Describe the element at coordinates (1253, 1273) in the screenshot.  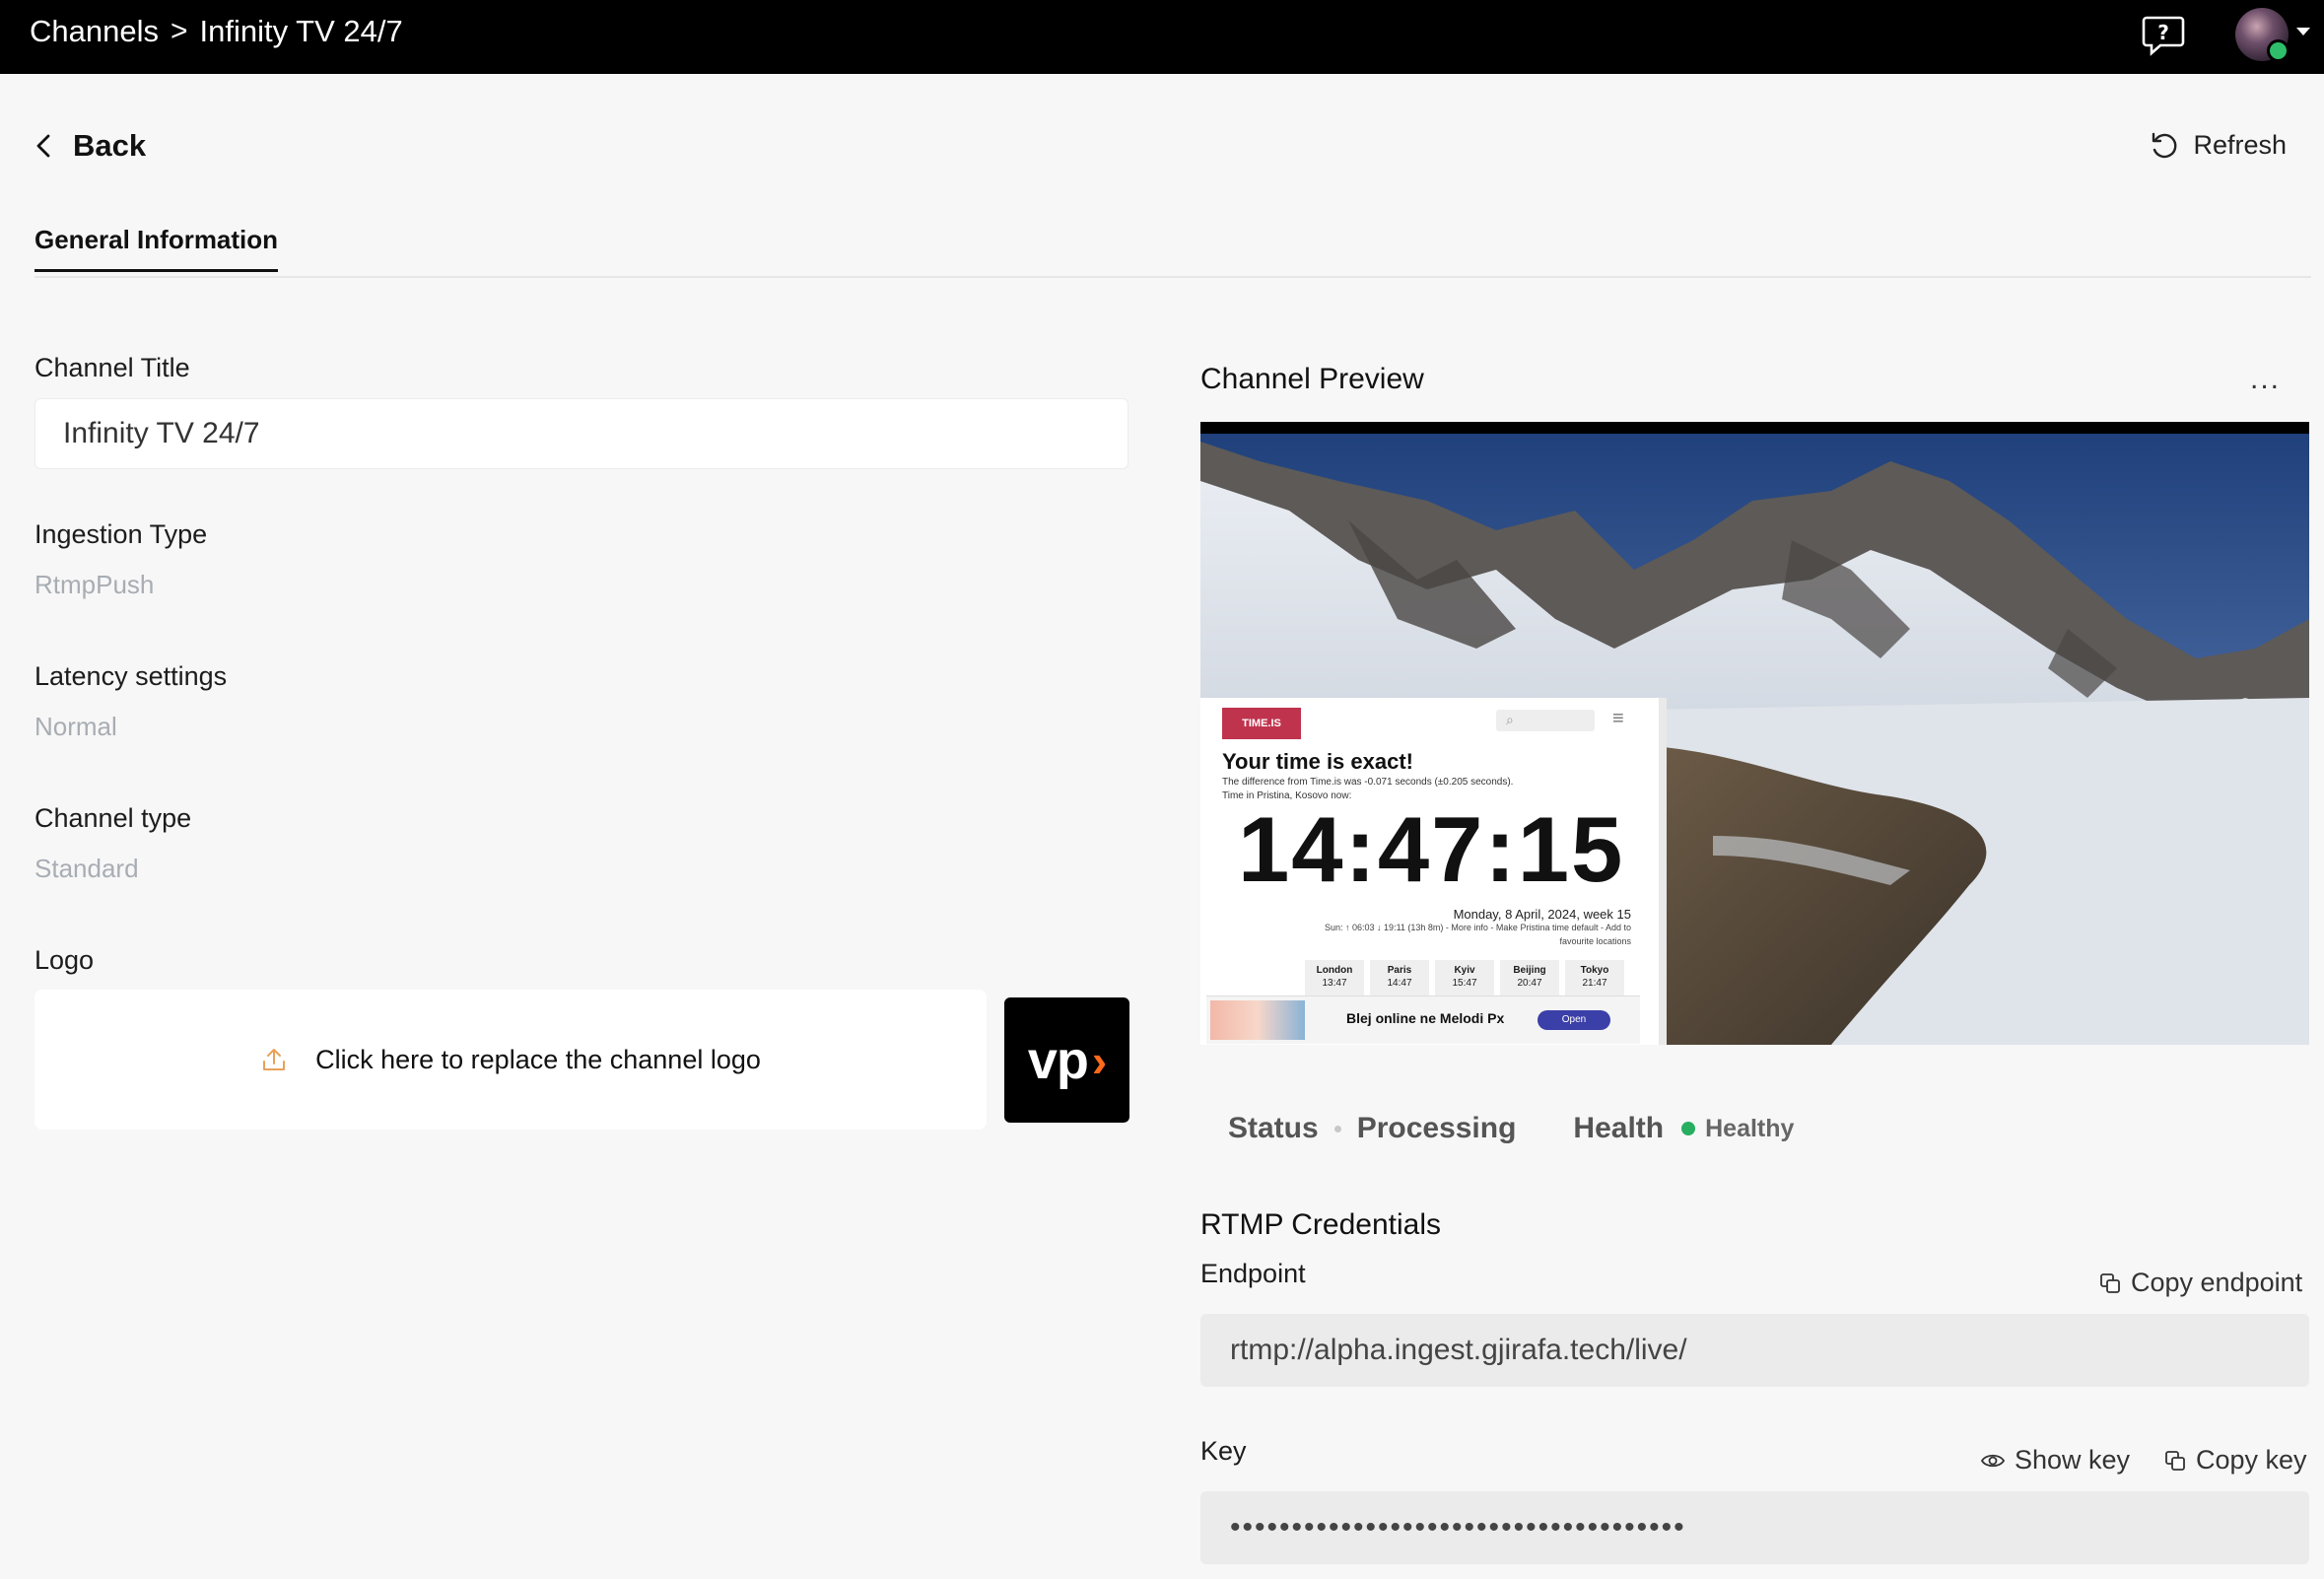
I see `endpoint-label: Endpoint` at that location.